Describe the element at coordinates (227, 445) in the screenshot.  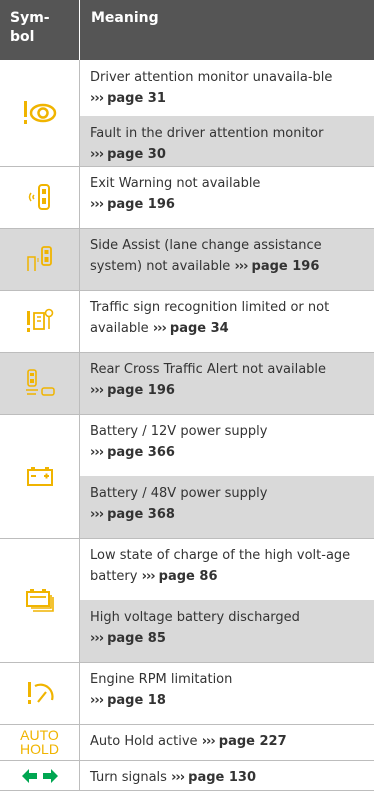
I see `table-row: Battery / 12V power supply ››› page 366` at that location.